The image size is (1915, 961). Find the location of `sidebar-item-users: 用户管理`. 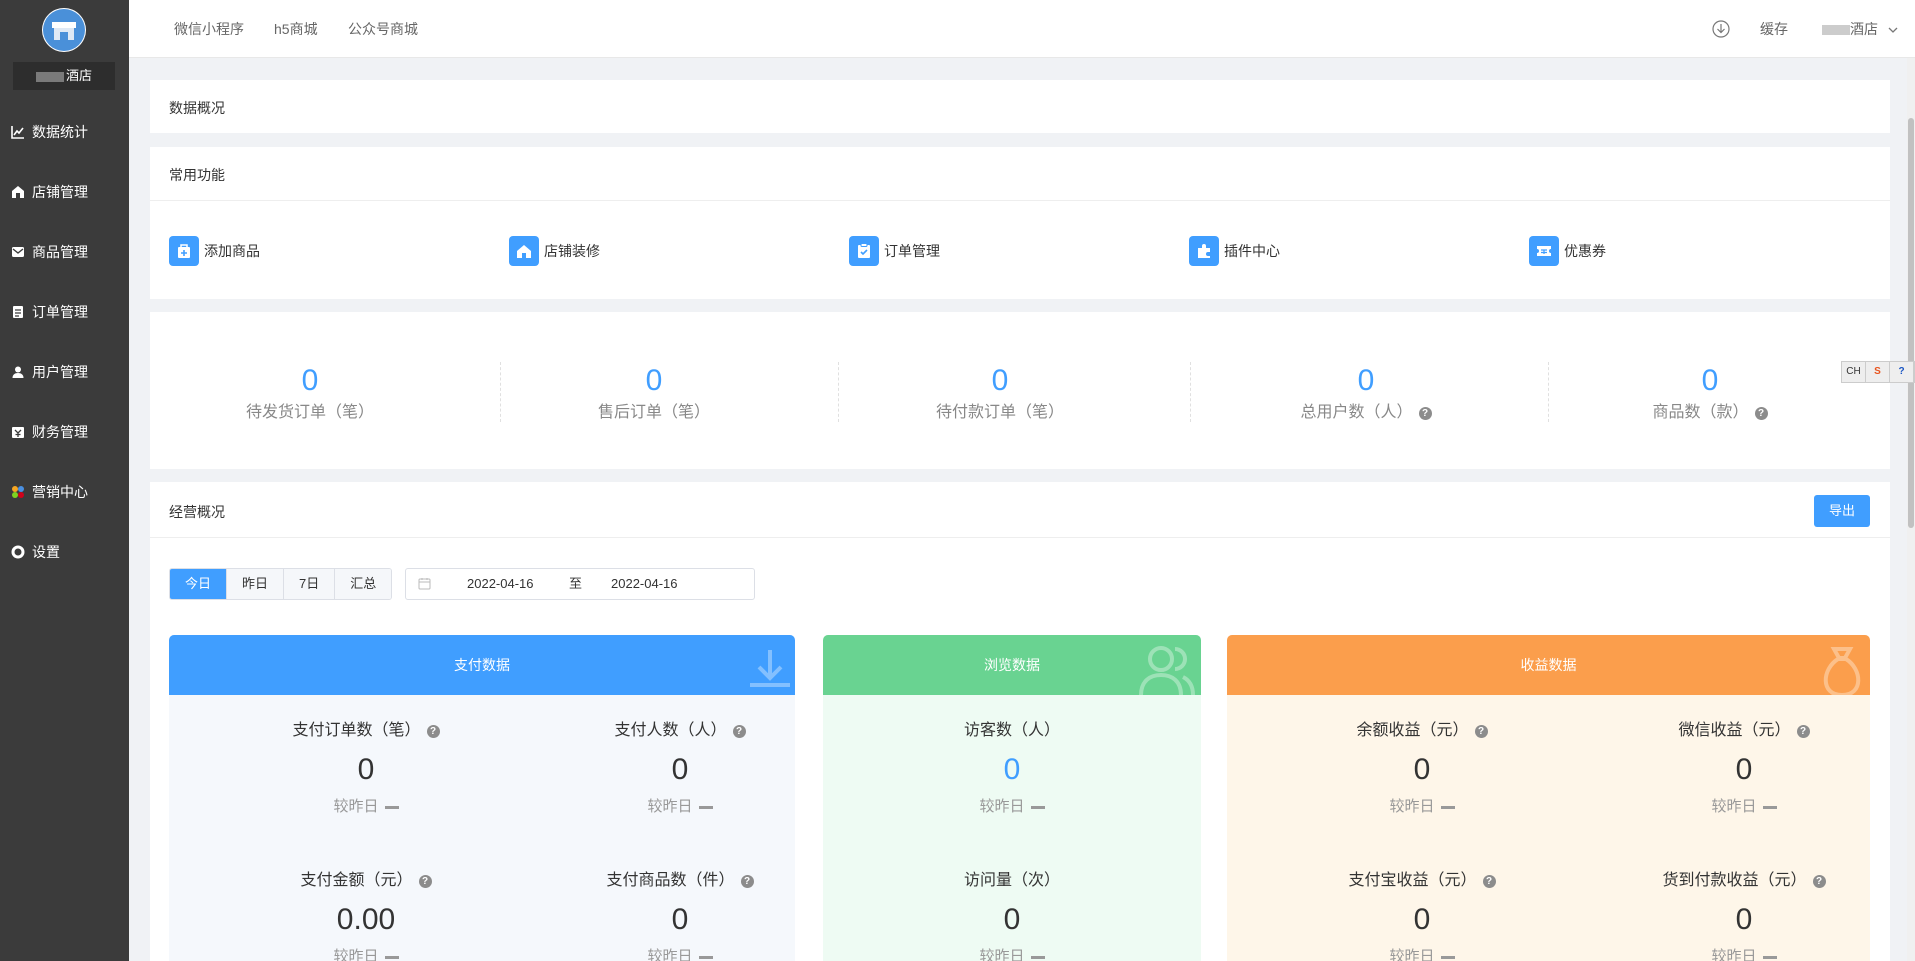

sidebar-item-users: 用户管理 is located at coordinates (64, 372).